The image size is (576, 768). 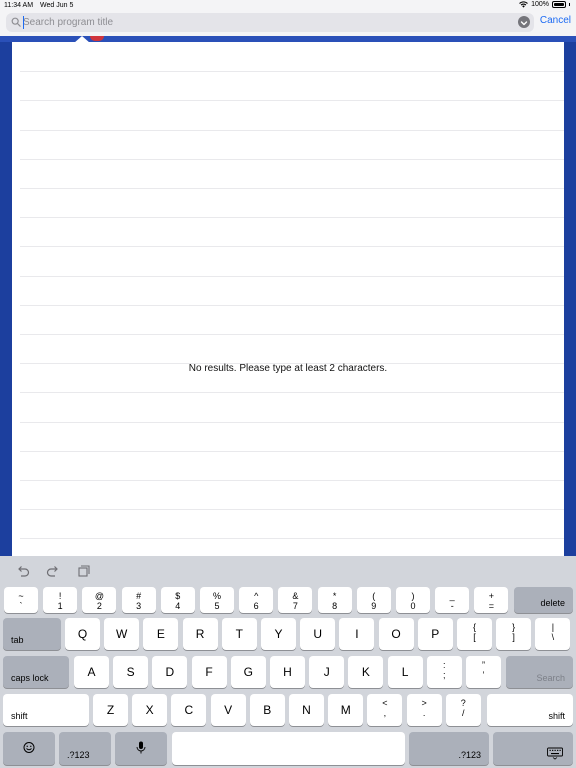 What do you see at coordinates (267, 710) in the screenshot?
I see `key-b: B` at bounding box center [267, 710].